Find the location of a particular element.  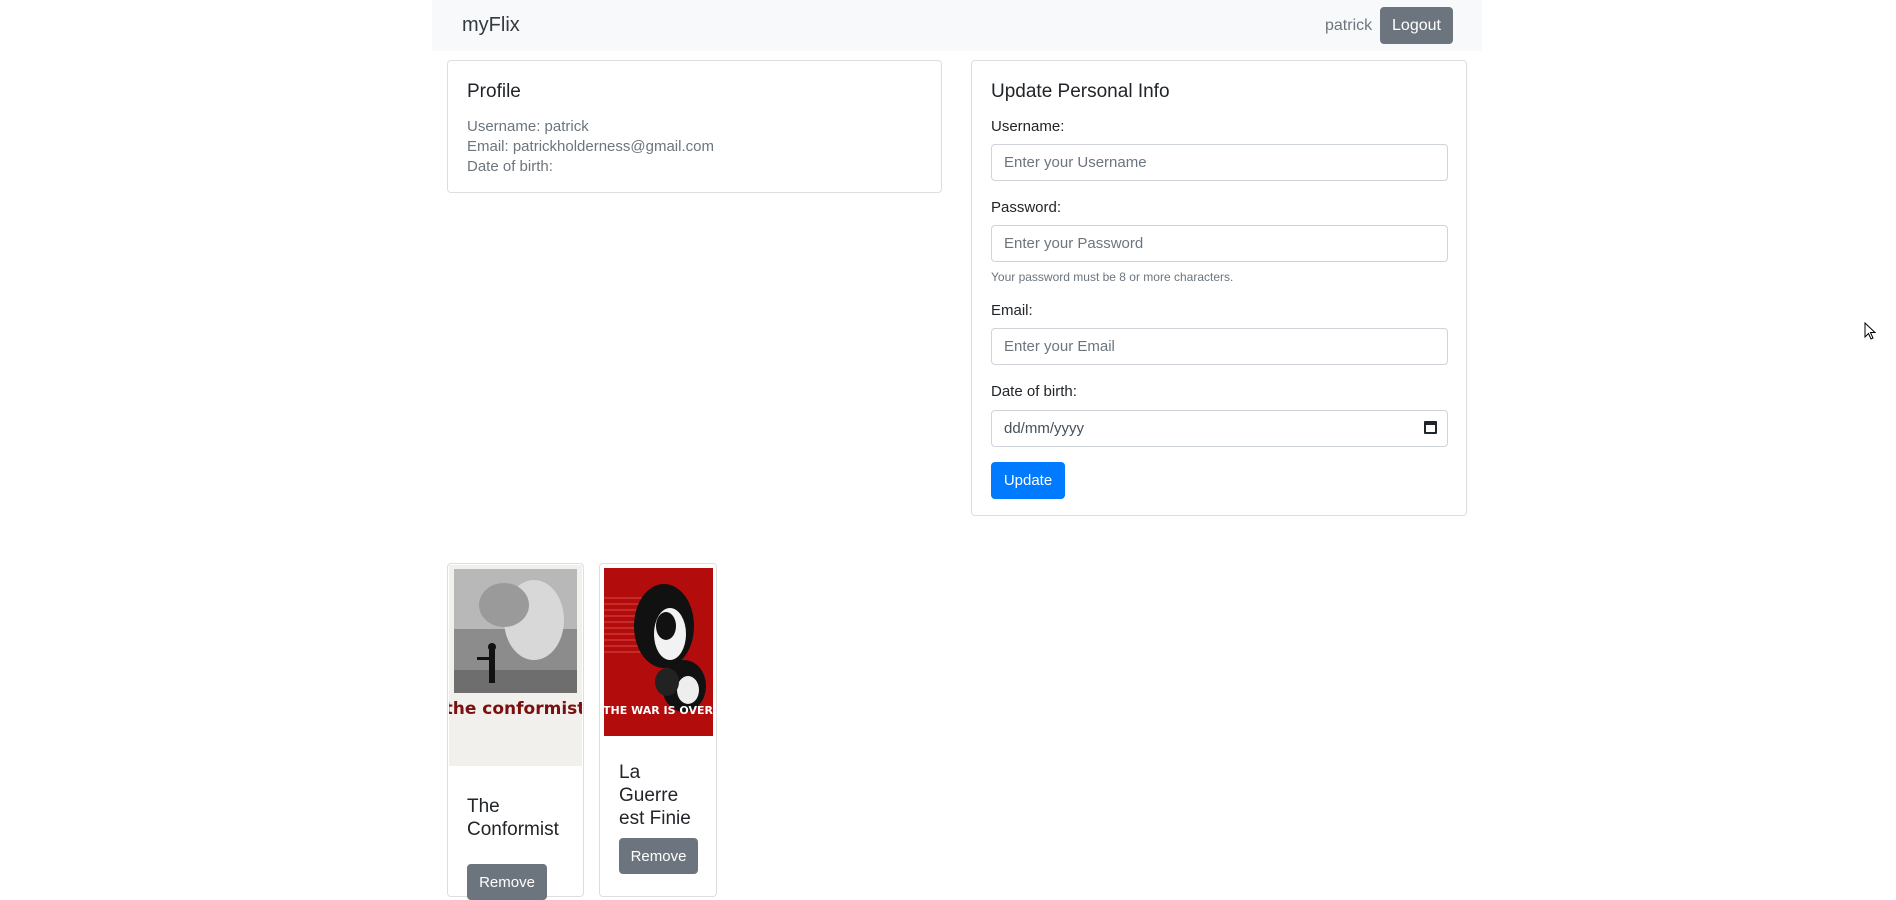

profile-email: Email: patrickholderness@gmail.com is located at coordinates (590, 146).